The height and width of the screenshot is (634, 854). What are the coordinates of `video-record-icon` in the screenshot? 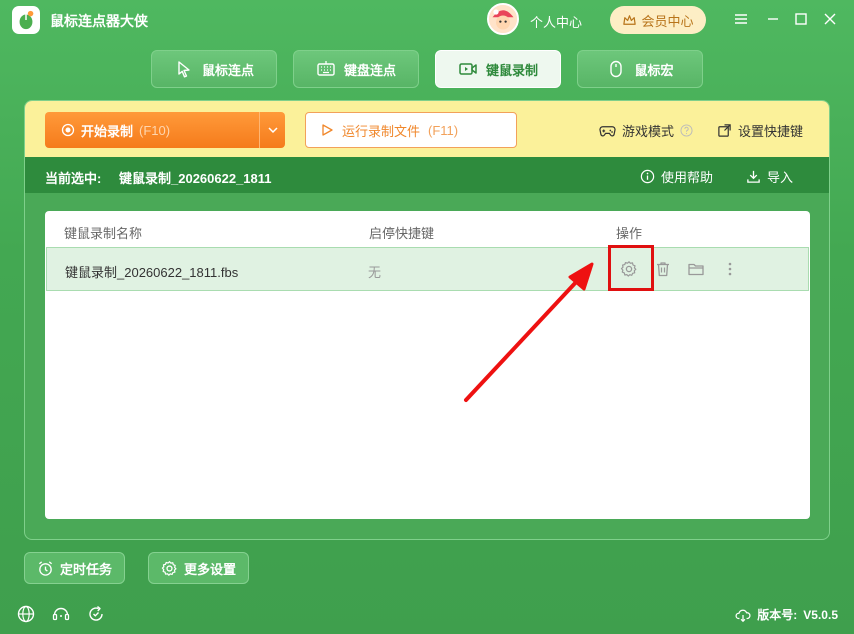 It's located at (468, 69).